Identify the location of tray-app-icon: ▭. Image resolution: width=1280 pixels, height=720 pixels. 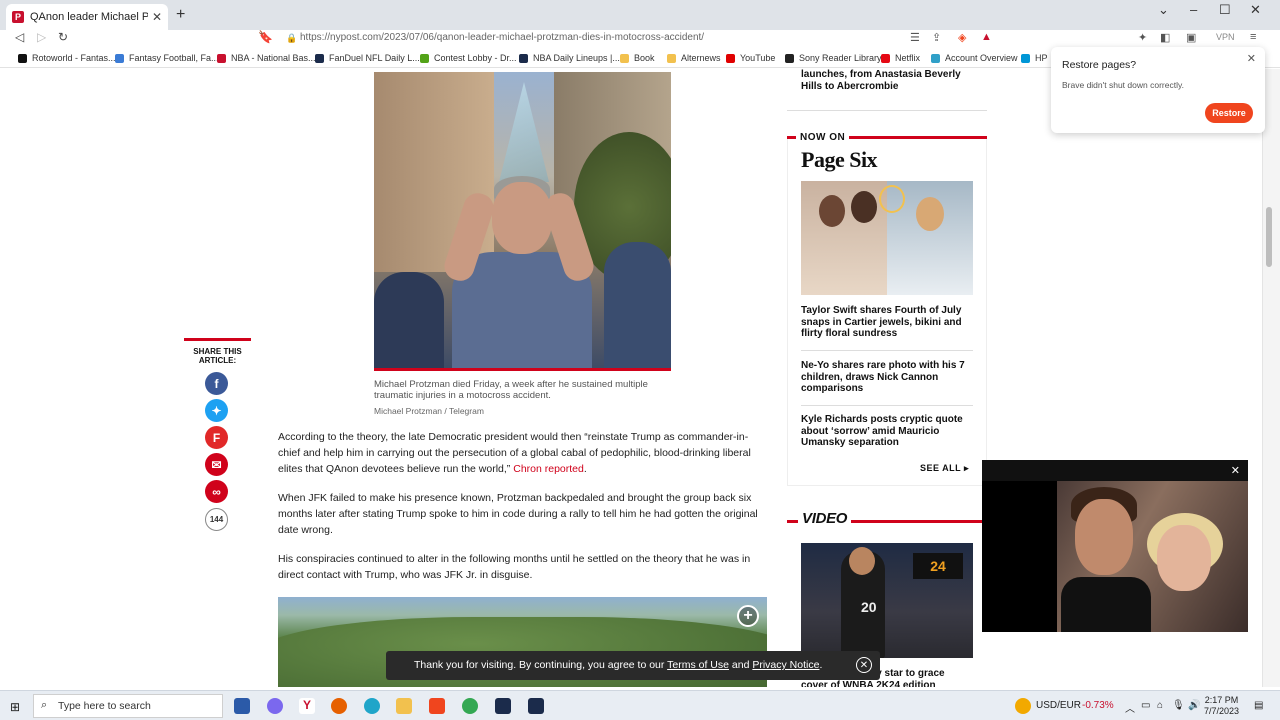
(1145, 705).